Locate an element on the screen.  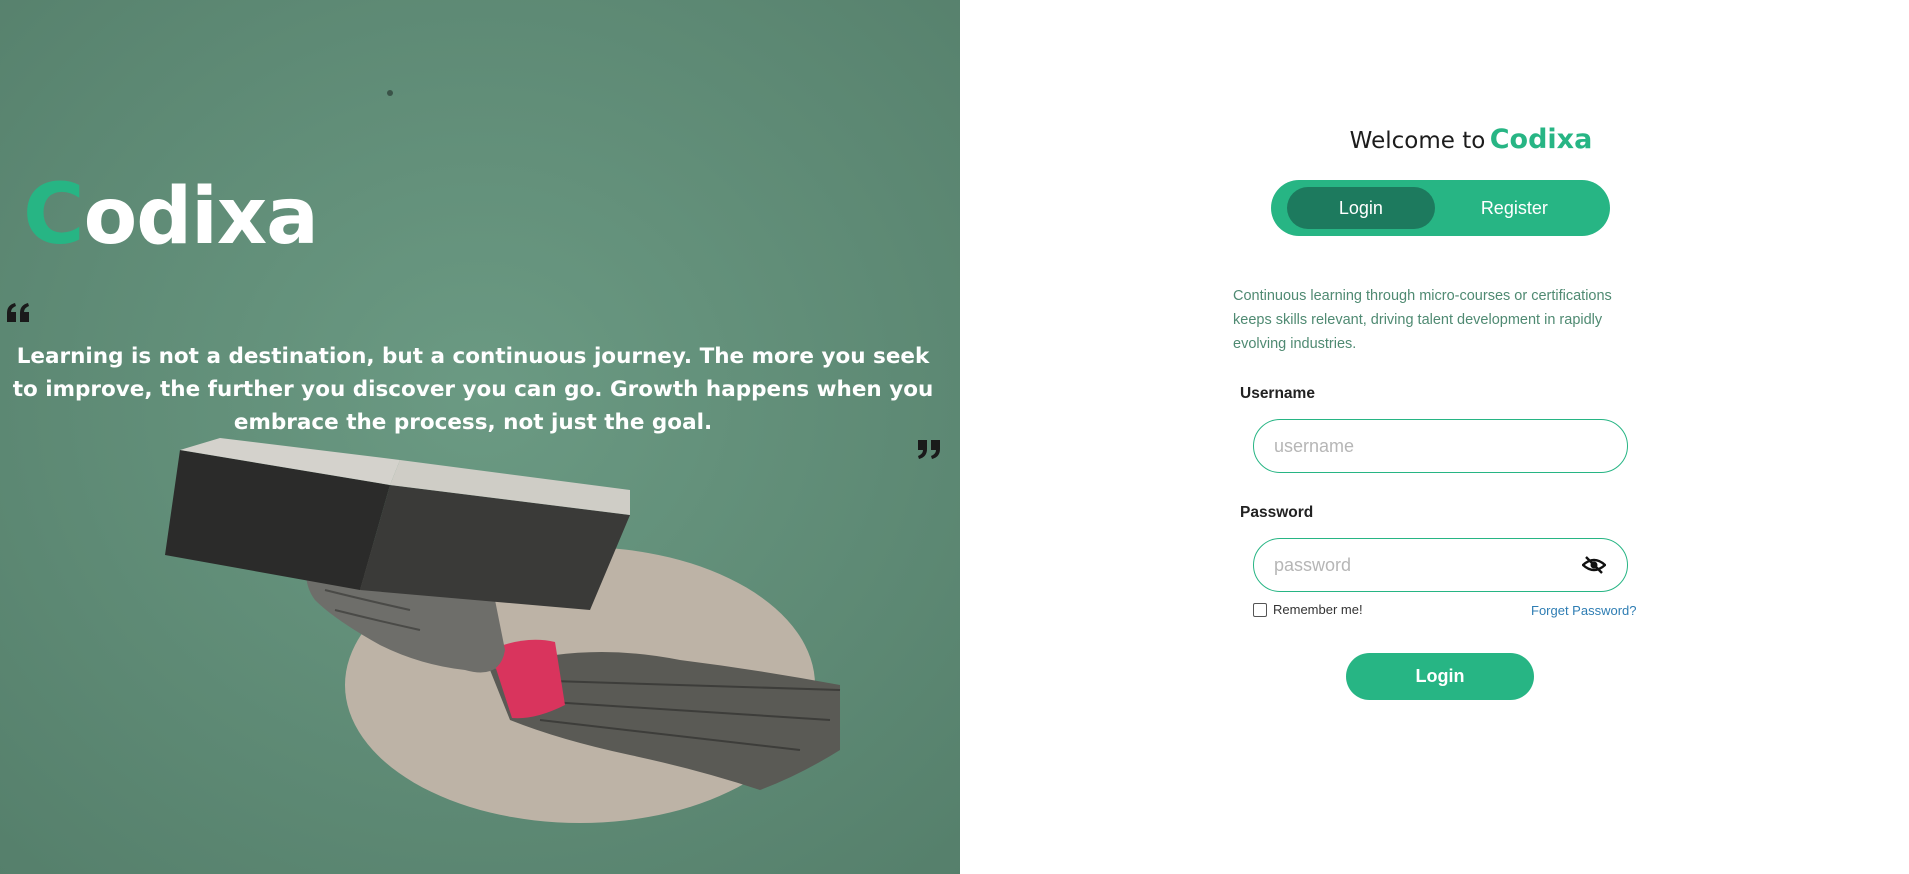
brand-logo: Codixa is located at coordinates (171, 214).